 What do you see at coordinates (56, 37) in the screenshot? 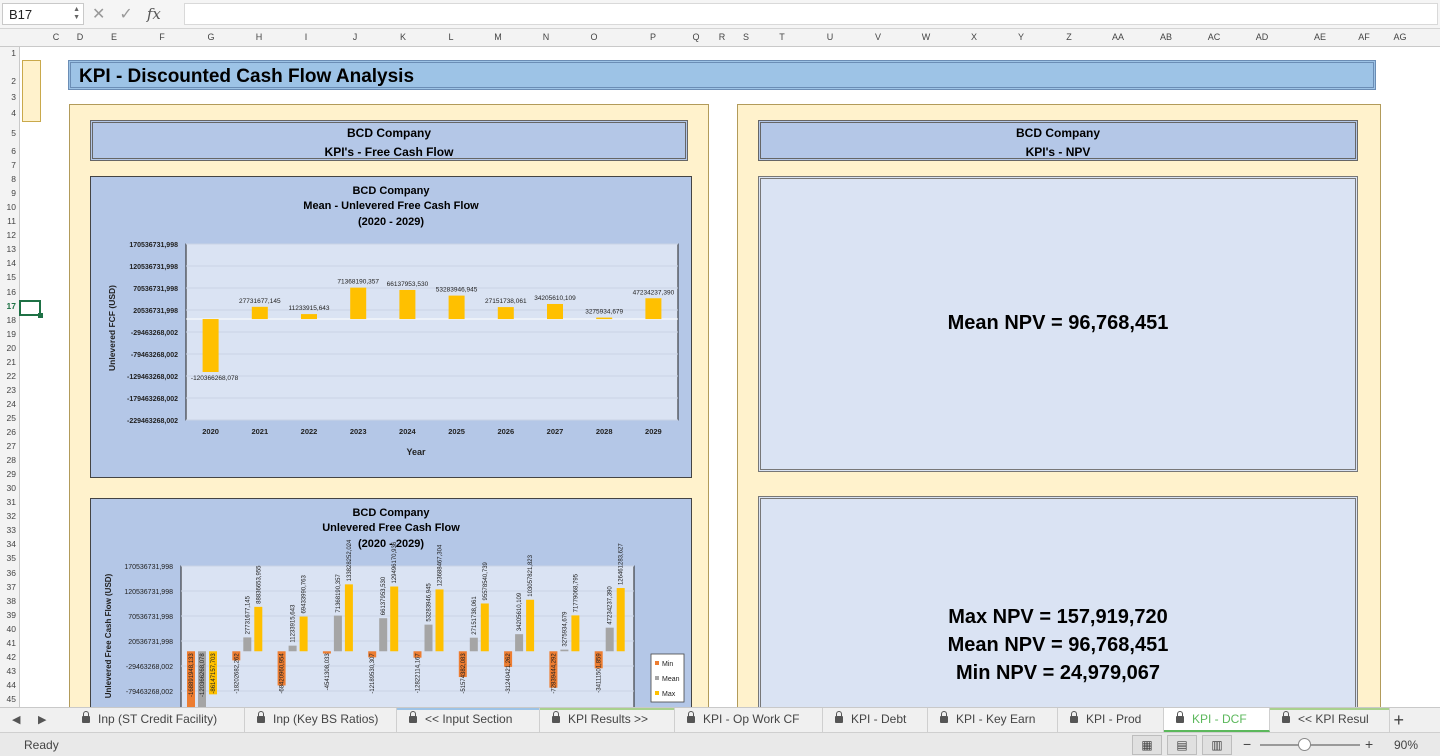
I see `column-header: C` at bounding box center [56, 37].